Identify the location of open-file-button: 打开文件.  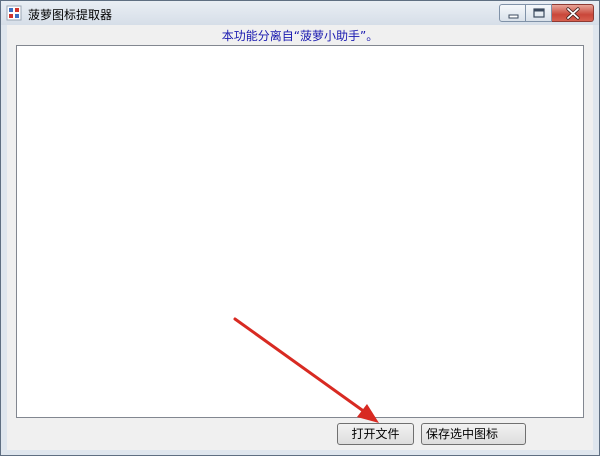
(375, 434).